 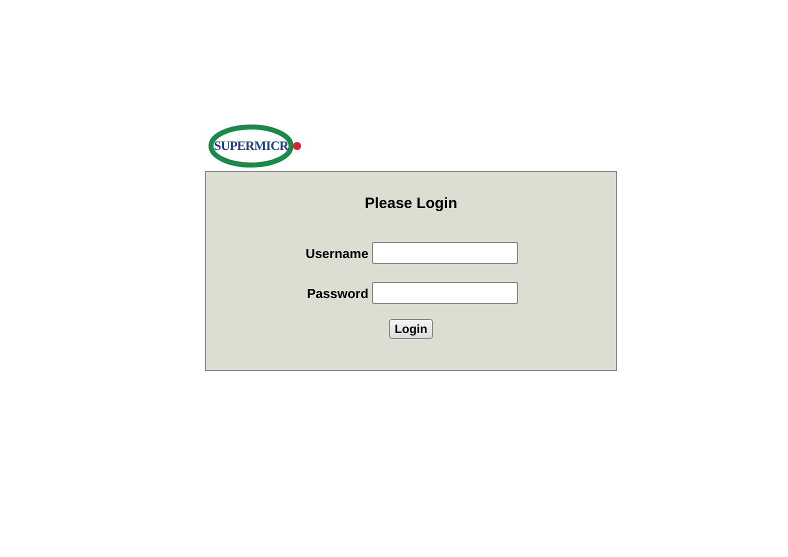 I want to click on logo-text: SUPERMICR, so click(x=251, y=146).